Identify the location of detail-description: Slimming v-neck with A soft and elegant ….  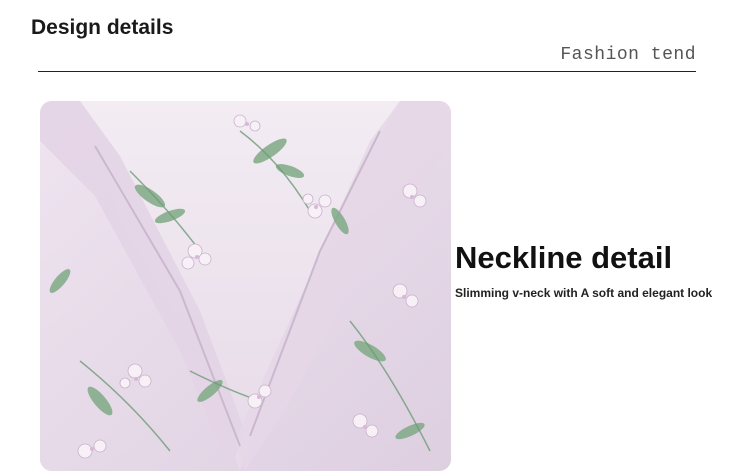
(584, 293).